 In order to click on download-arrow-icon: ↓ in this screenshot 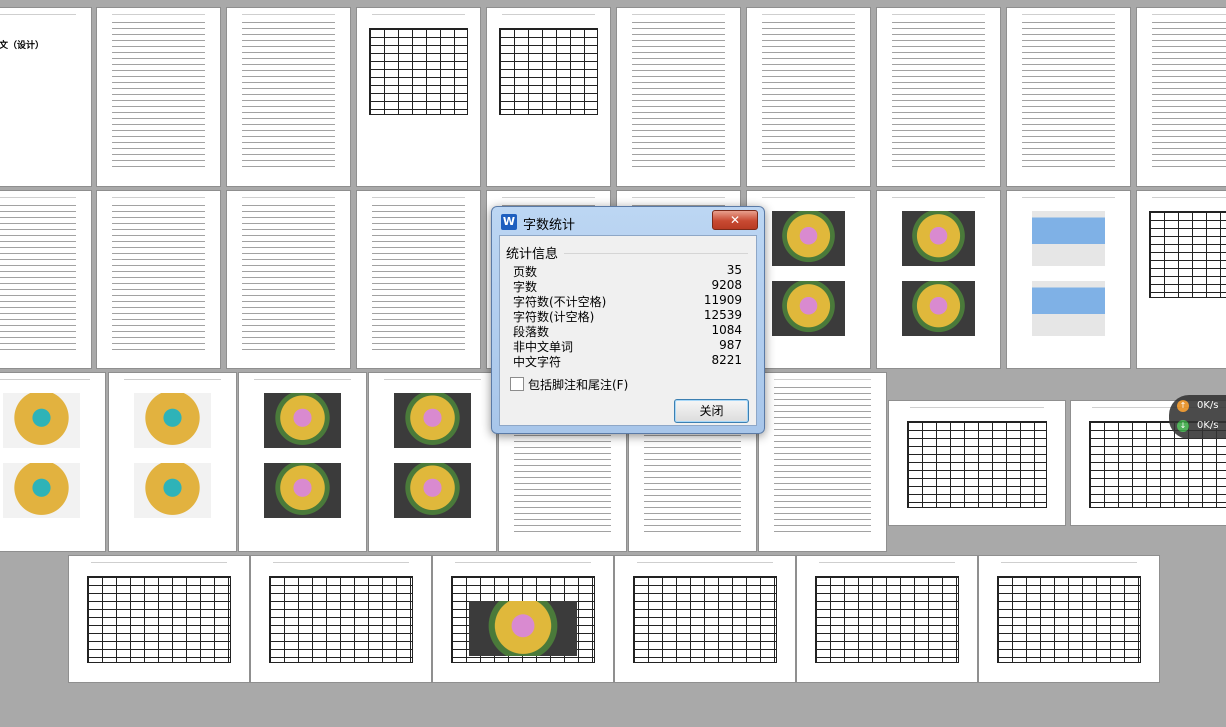, I will do `click(1183, 426)`.